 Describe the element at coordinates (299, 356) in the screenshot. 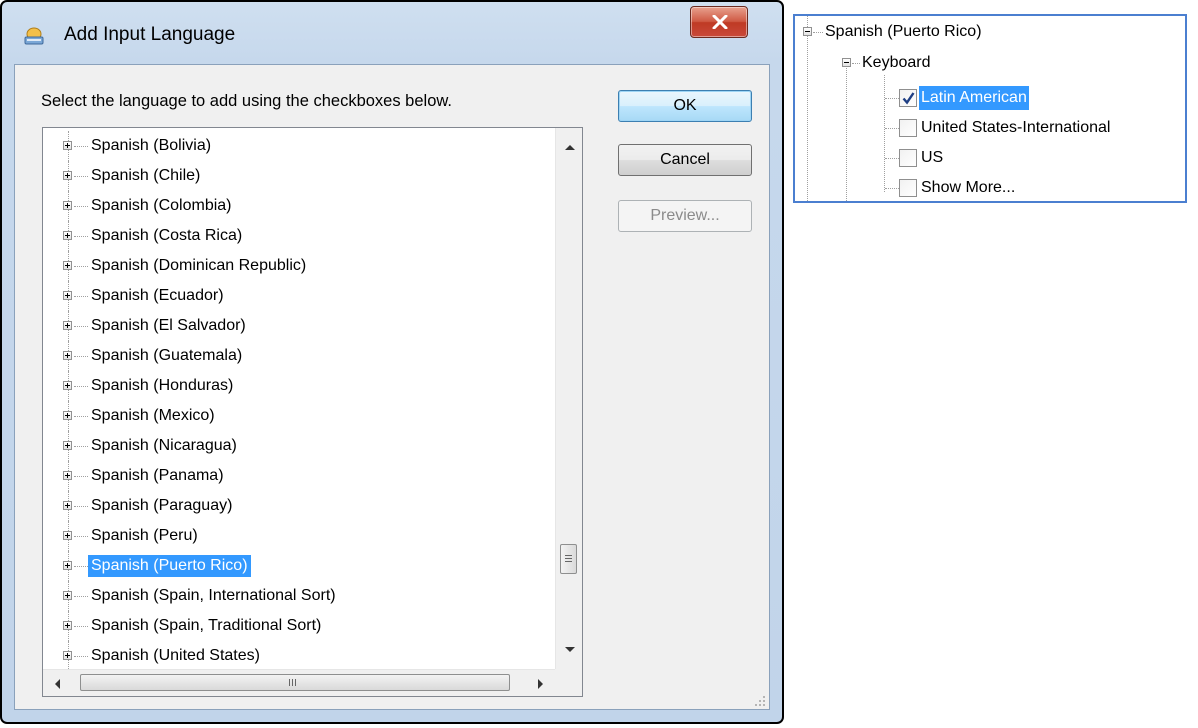

I see `tree-row: Spanish (Guatemala)` at that location.